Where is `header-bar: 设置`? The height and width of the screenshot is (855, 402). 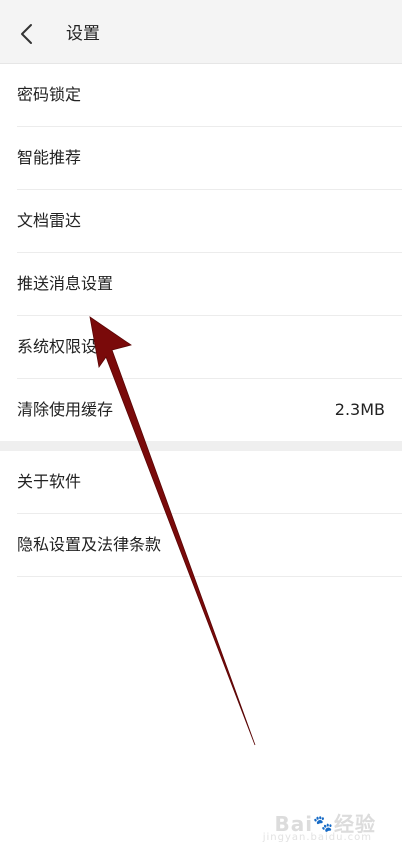
header-bar: 设置 is located at coordinates (201, 32).